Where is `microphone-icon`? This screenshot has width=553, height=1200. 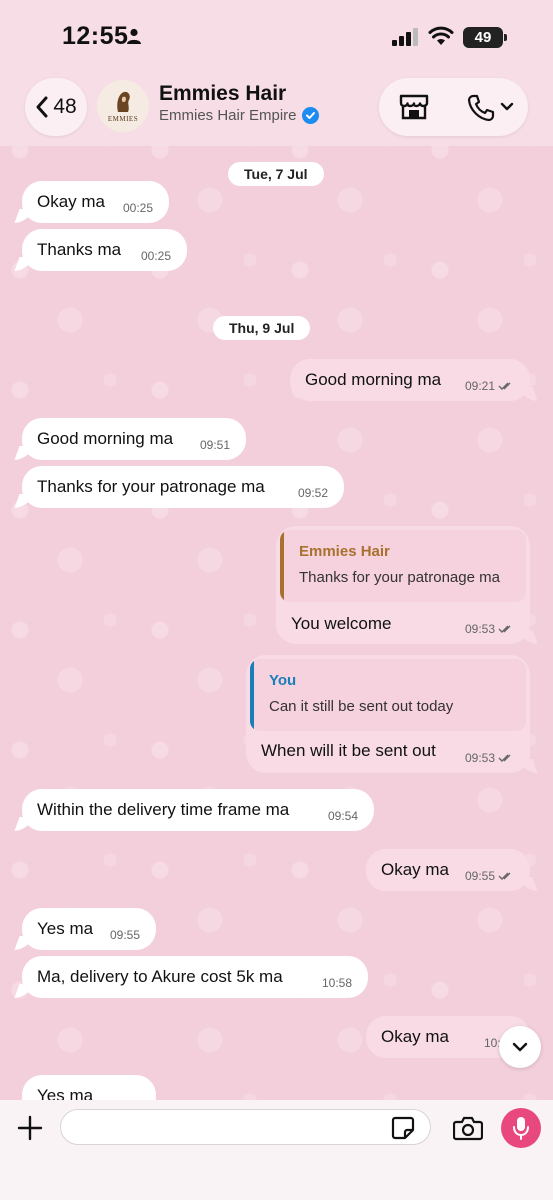
microphone-icon is located at coordinates (521, 1128).